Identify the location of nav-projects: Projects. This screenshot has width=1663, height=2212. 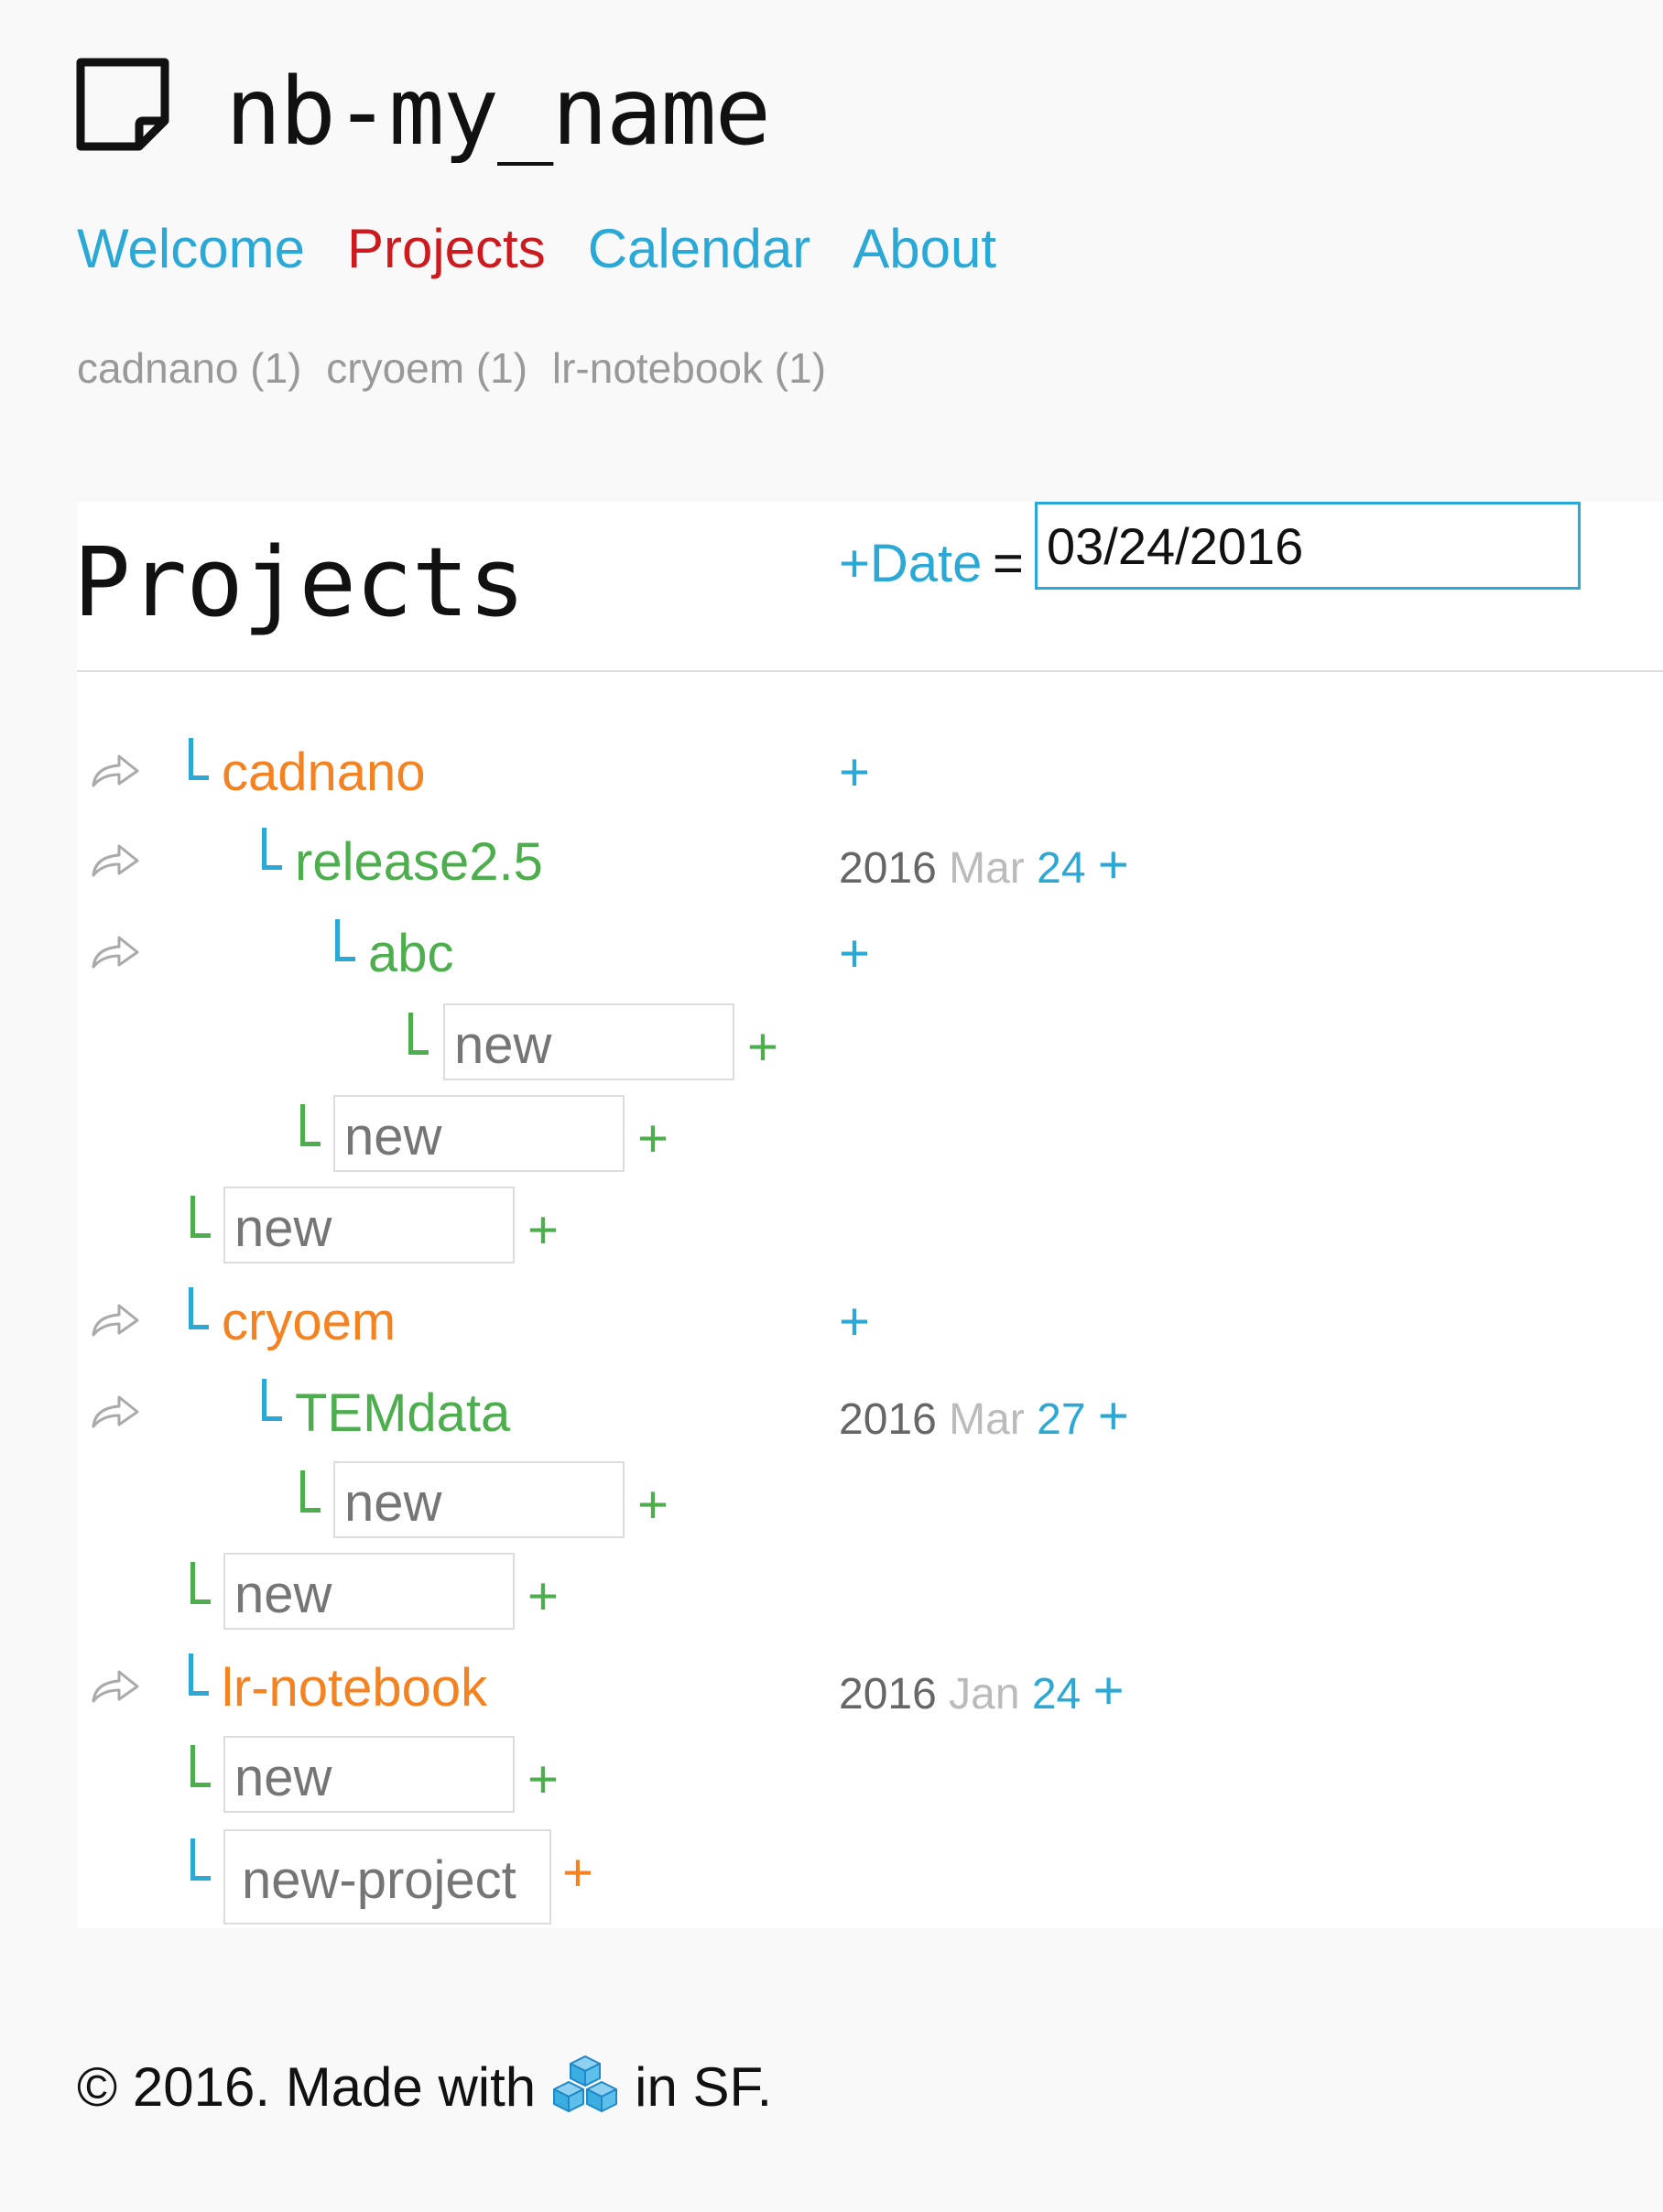
(447, 249).